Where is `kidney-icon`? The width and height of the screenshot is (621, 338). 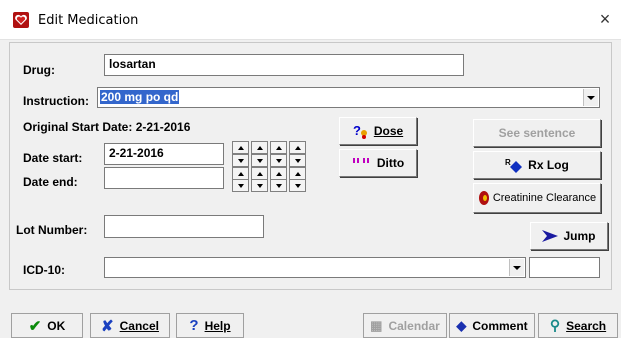
kidney-icon is located at coordinates (483, 198).